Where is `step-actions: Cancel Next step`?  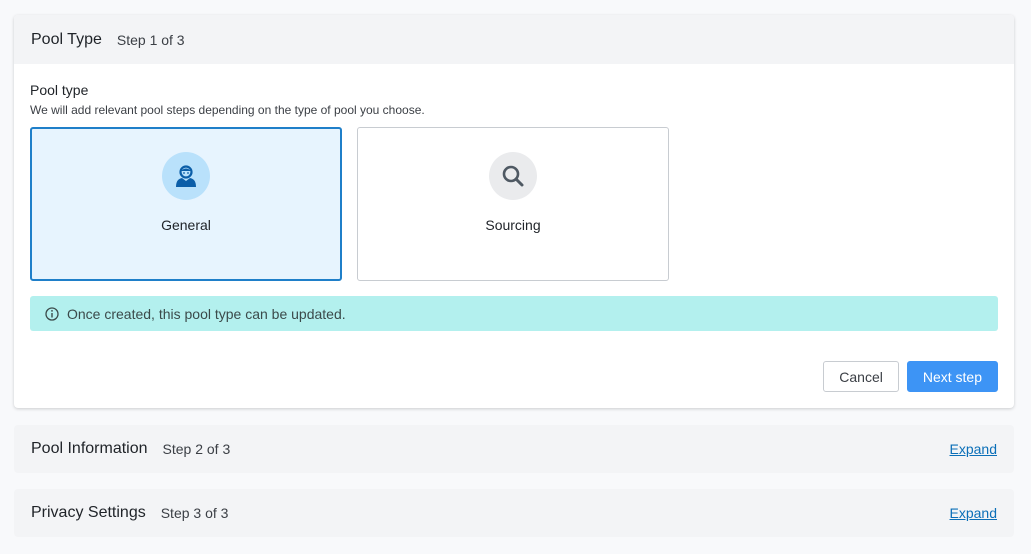
step-actions: Cancel Next step is located at coordinates (910, 376).